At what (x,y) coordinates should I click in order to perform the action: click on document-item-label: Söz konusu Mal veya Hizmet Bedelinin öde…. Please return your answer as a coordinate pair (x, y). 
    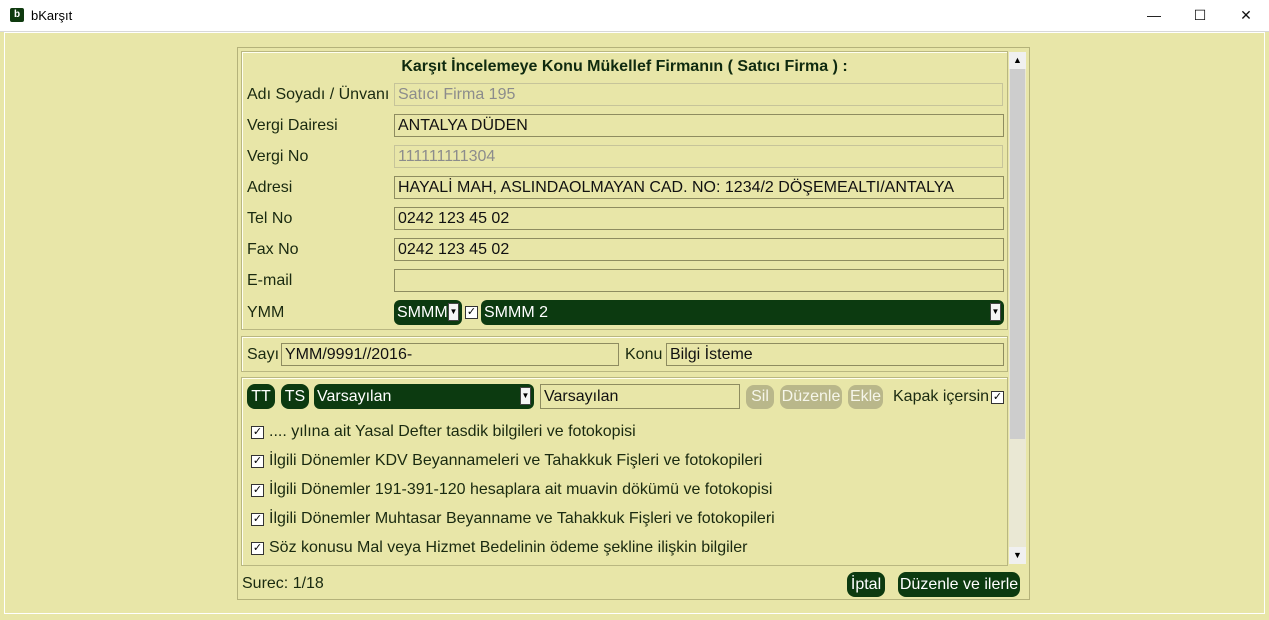
    Looking at the image, I should click on (508, 547).